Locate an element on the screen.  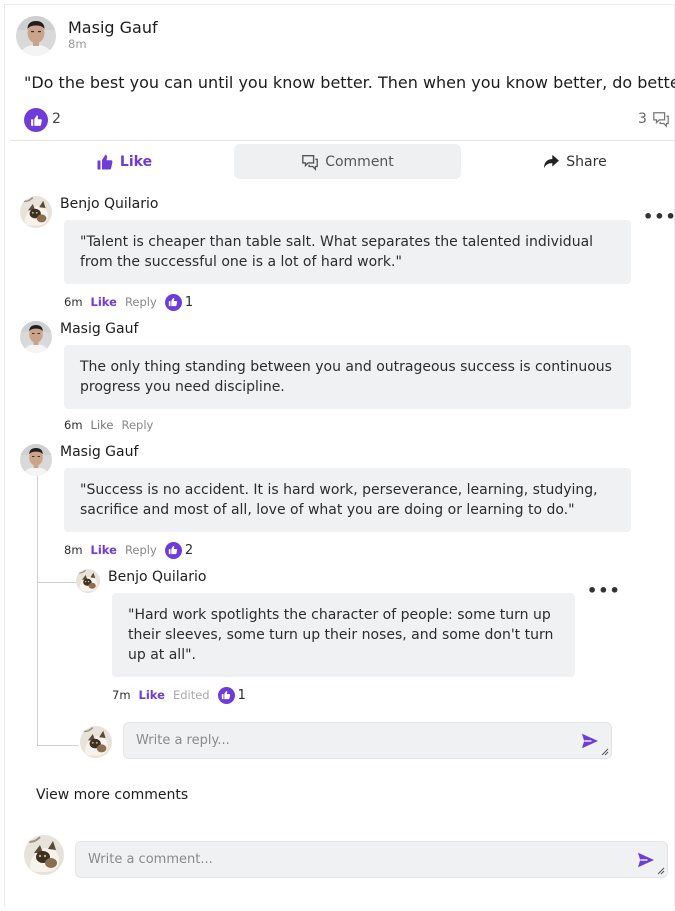
reply-reaction-count: 1 is located at coordinates (241, 695).